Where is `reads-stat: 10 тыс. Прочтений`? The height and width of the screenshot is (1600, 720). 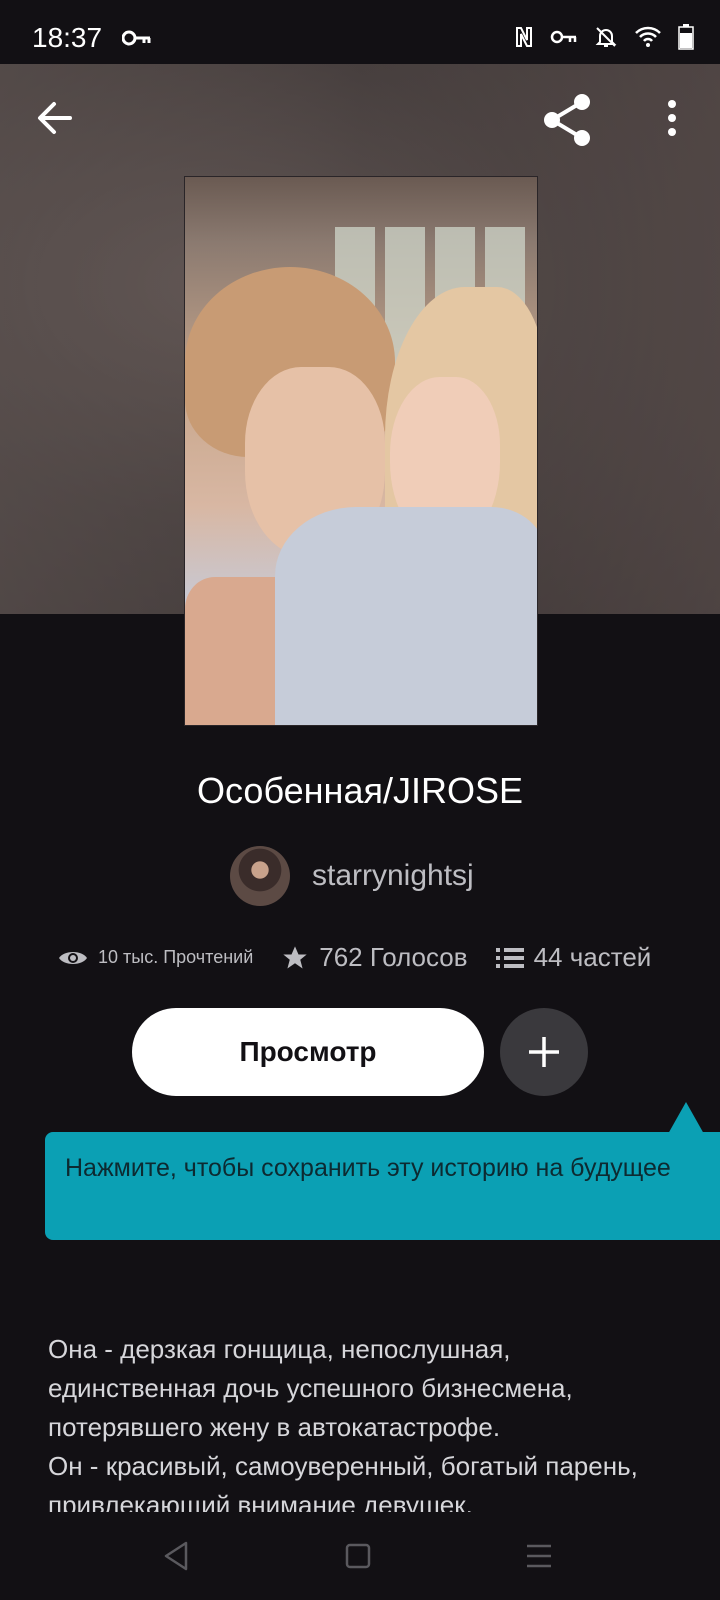
reads-stat: 10 тыс. Прочтений is located at coordinates (155, 957).